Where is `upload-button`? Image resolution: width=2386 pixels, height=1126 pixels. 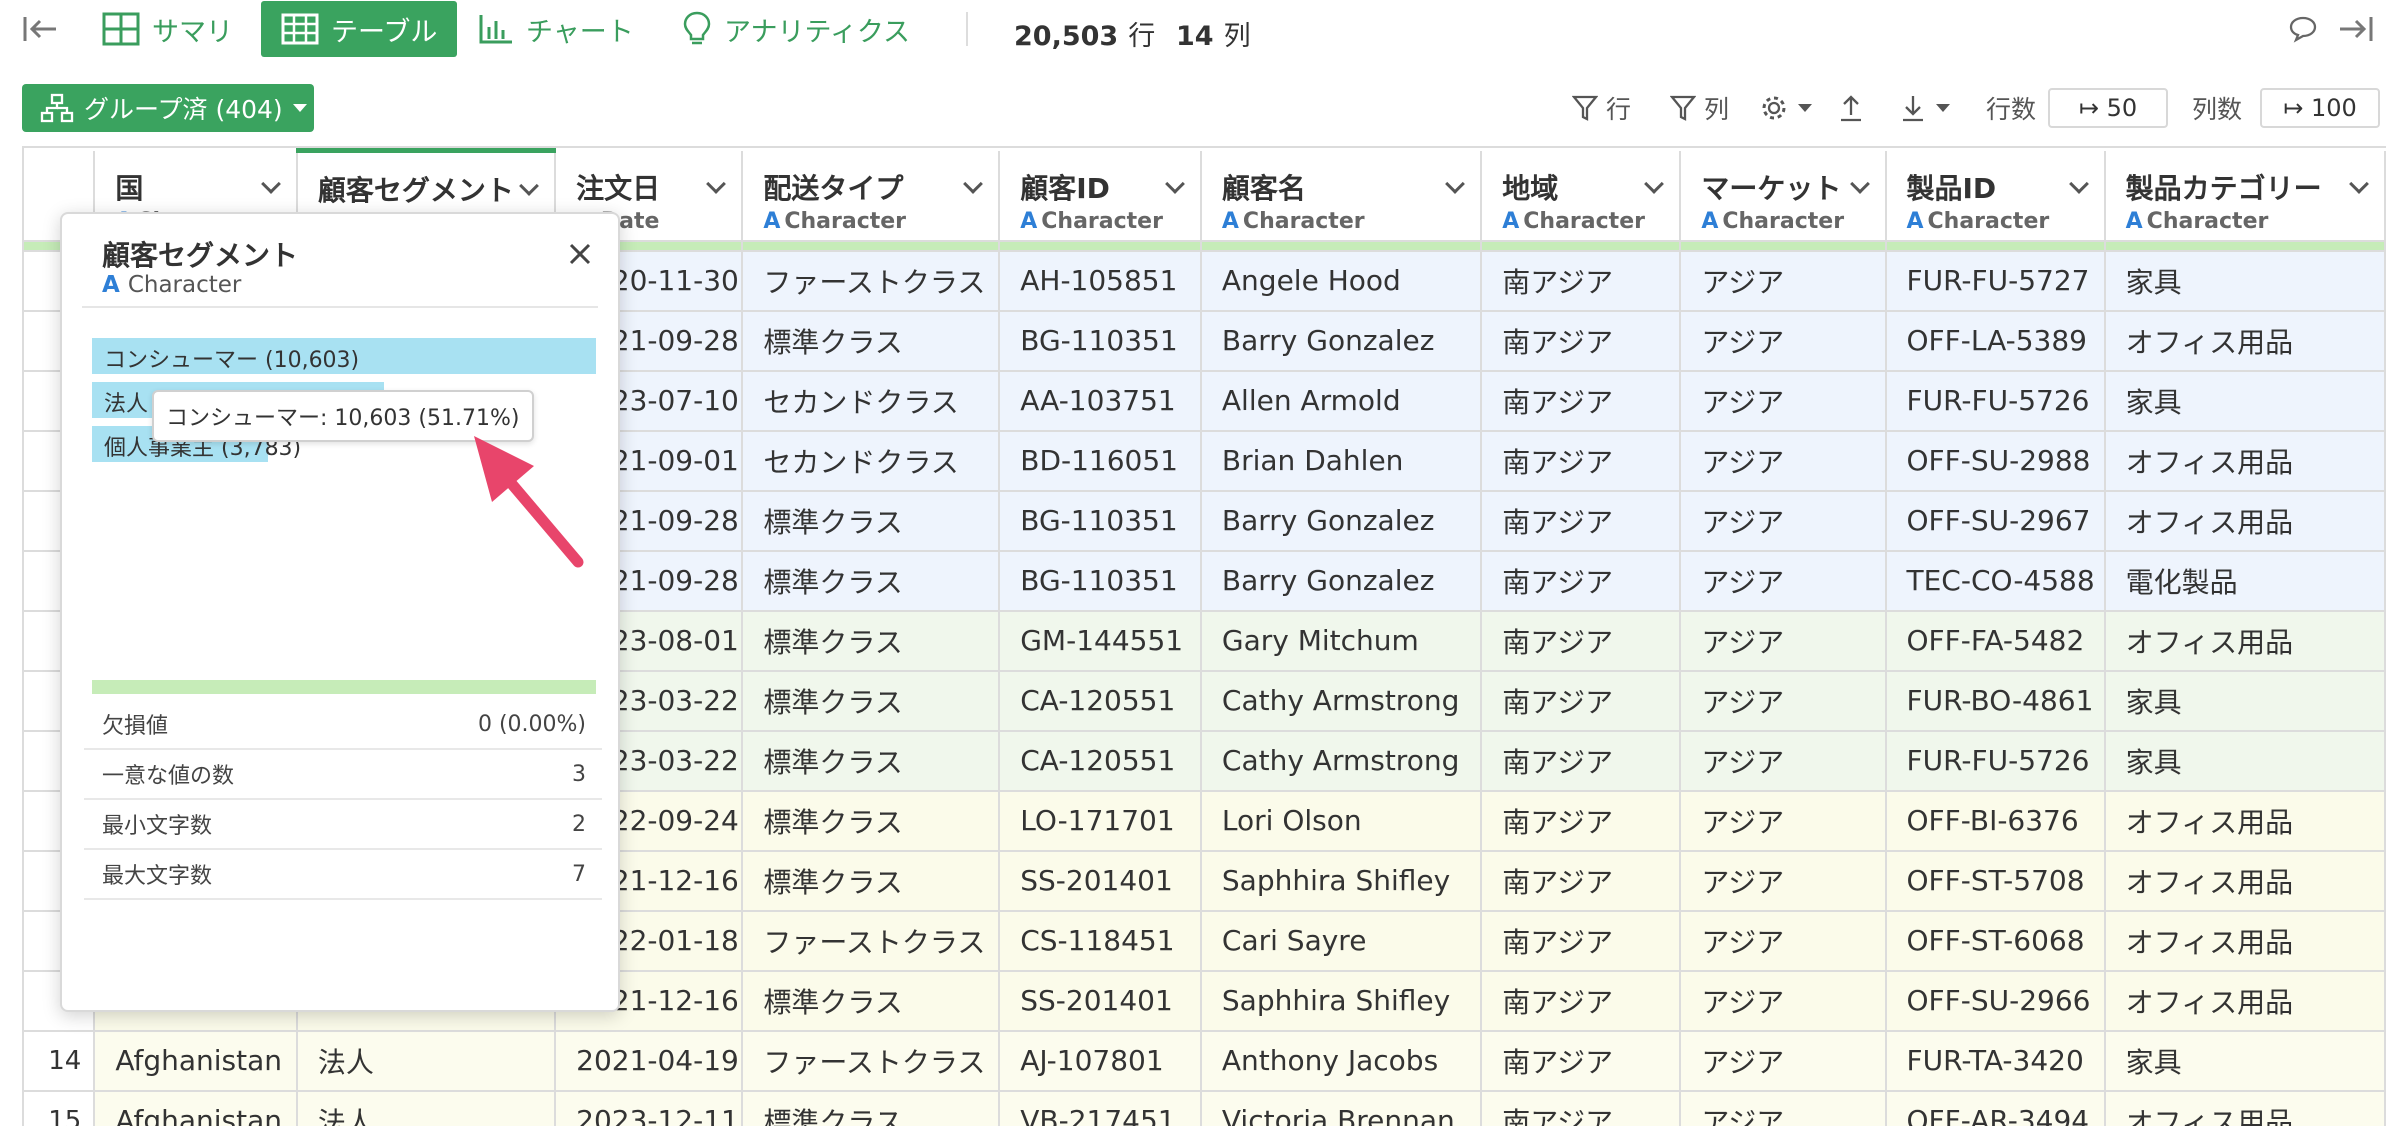 upload-button is located at coordinates (1855, 108).